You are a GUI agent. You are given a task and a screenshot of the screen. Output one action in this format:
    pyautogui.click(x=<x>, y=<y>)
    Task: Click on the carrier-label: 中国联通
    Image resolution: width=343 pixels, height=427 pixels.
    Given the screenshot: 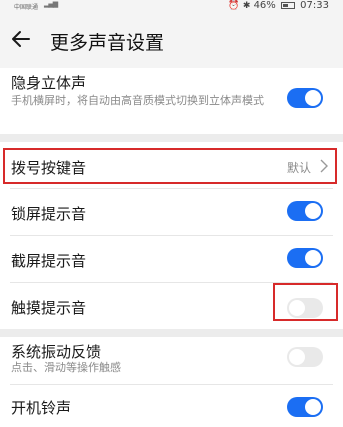 What is the action you would take?
    pyautogui.click(x=26, y=7)
    